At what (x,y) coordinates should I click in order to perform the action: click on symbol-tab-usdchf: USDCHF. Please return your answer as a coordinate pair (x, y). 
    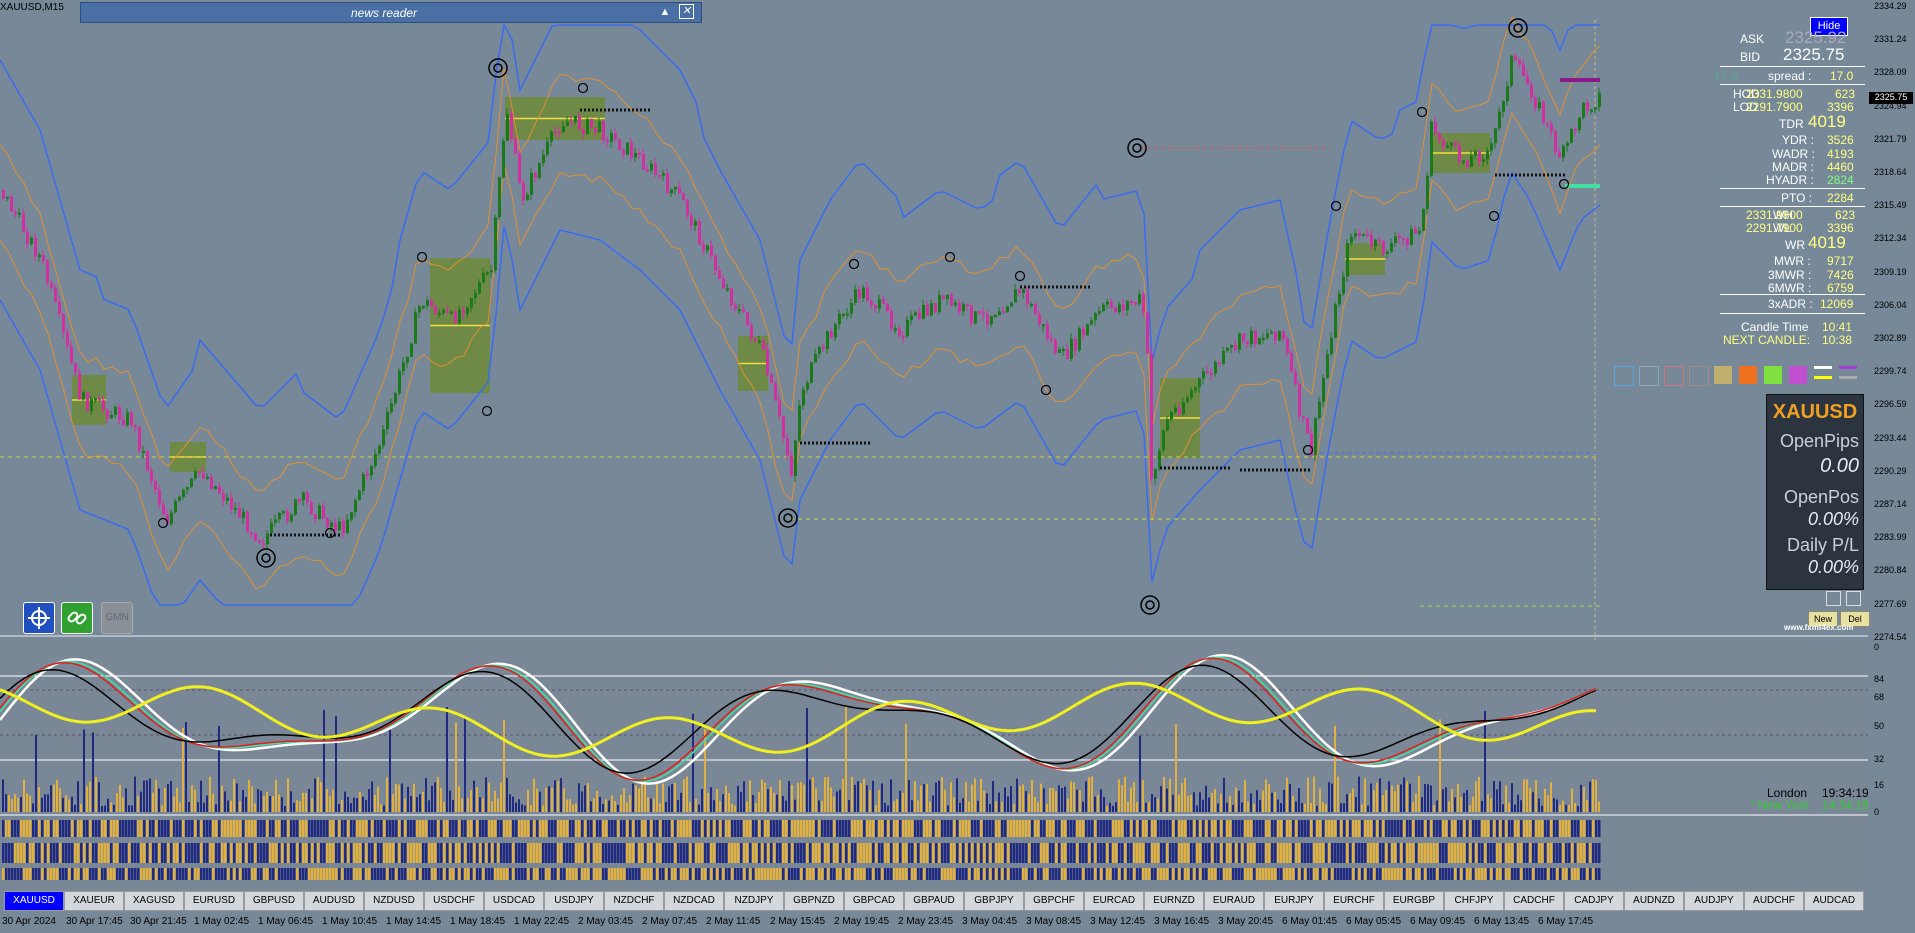
    Looking at the image, I should click on (454, 901).